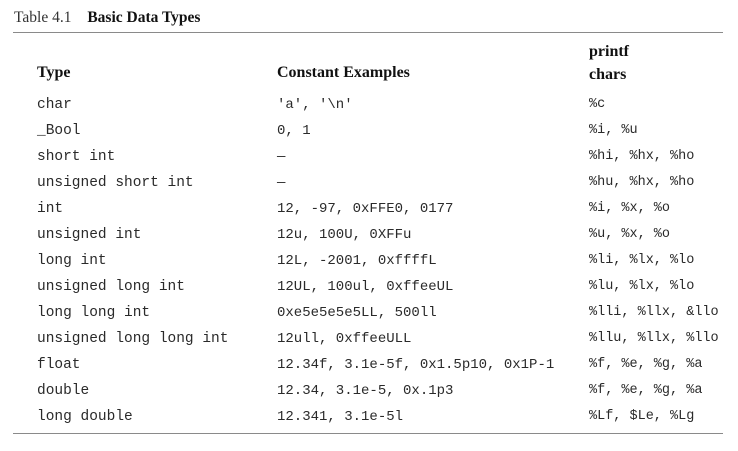 The image size is (738, 451). What do you see at coordinates (365, 391) in the screenshot?
I see `constant-examples-cell: 12.34, 3.1e-5, 0x.1p3` at bounding box center [365, 391].